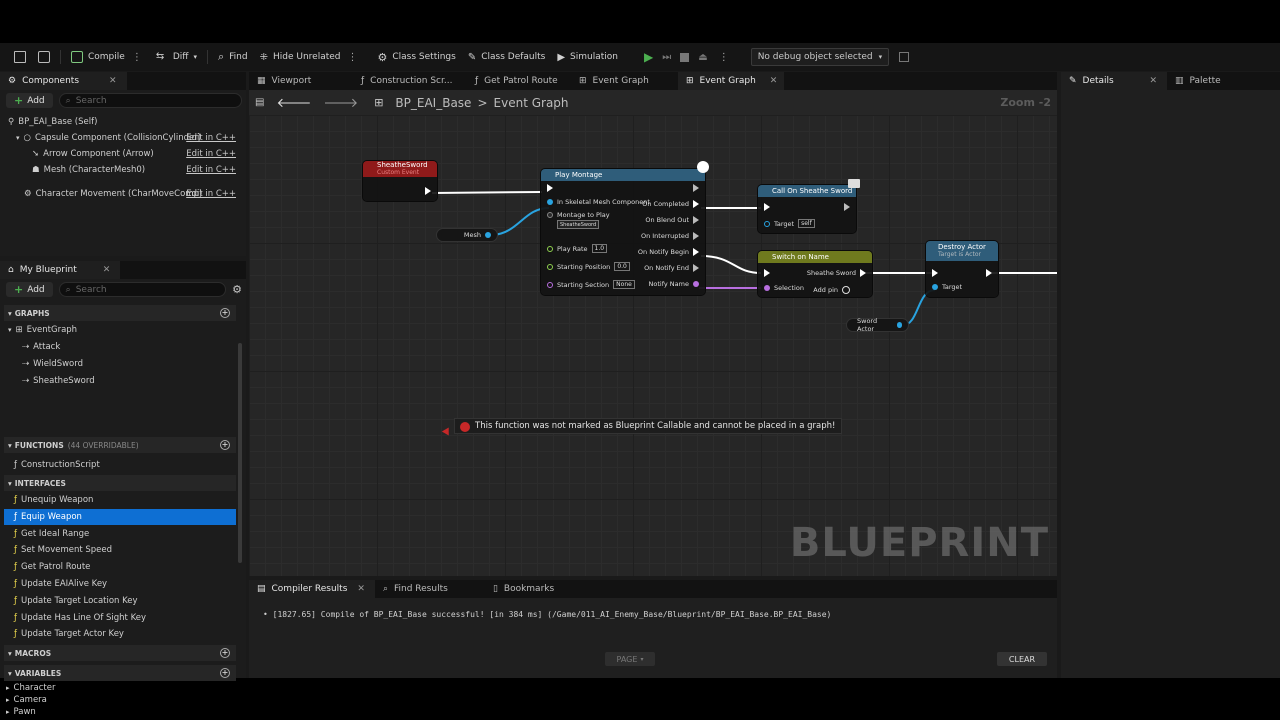 Image resolution: width=1280 pixels, height=720 pixels. Describe the element at coordinates (577, 248) in the screenshot. I see `input-play-rate: Play Rate 1.0` at that location.